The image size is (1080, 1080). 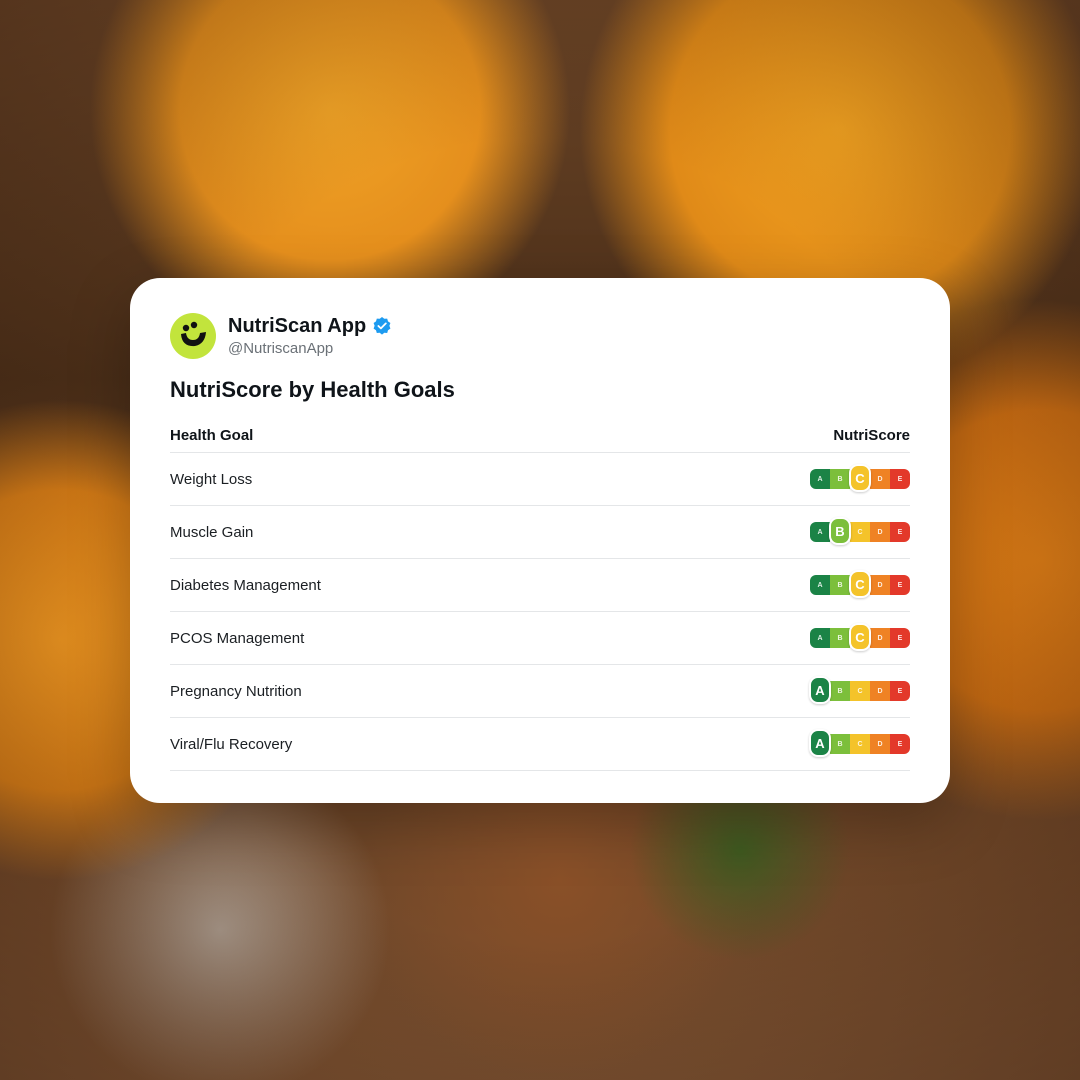 I want to click on health-goal-label: Weight Loss, so click(x=211, y=479).